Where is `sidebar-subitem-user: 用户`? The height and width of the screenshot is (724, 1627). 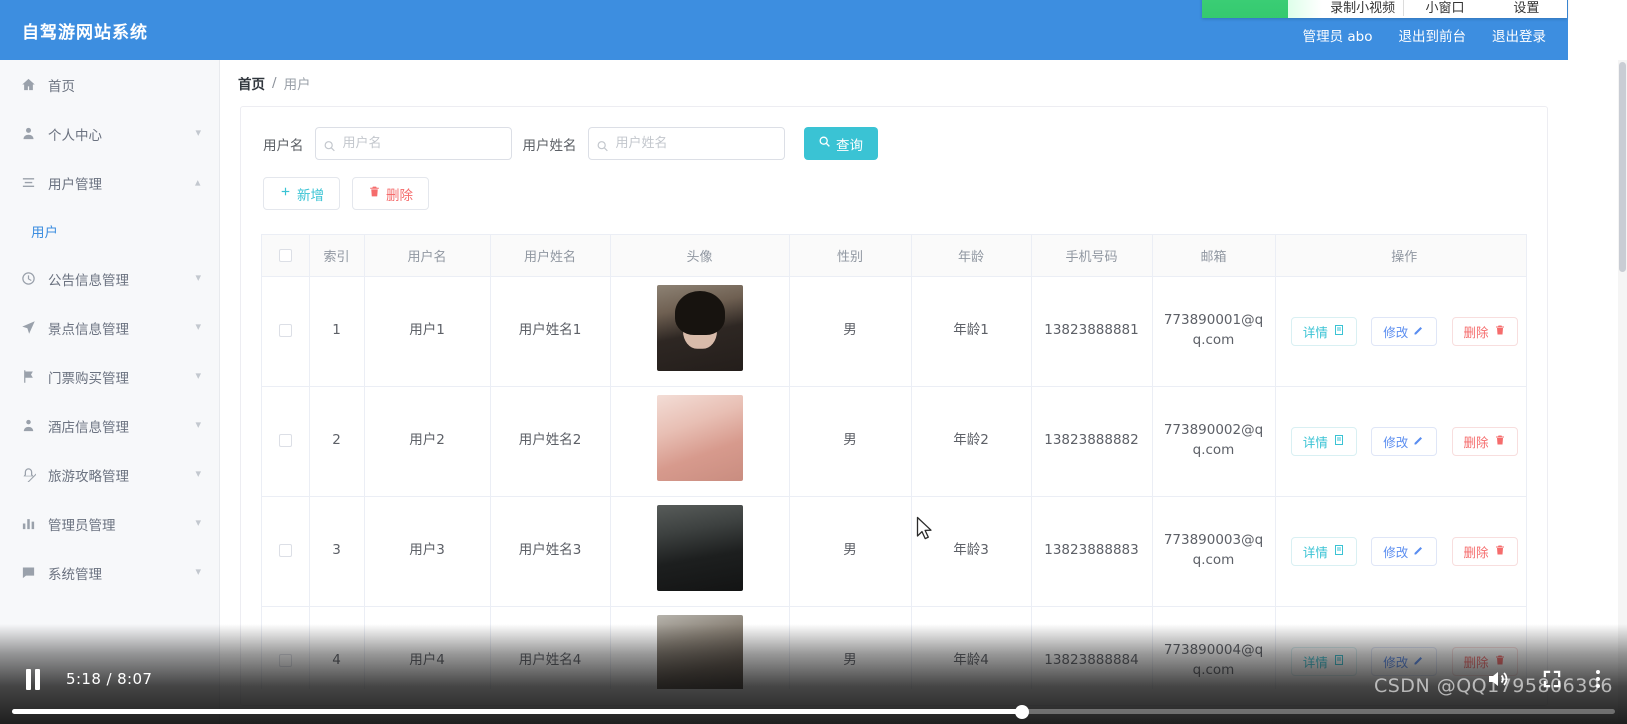 sidebar-subitem-user: 用户 is located at coordinates (109, 230).